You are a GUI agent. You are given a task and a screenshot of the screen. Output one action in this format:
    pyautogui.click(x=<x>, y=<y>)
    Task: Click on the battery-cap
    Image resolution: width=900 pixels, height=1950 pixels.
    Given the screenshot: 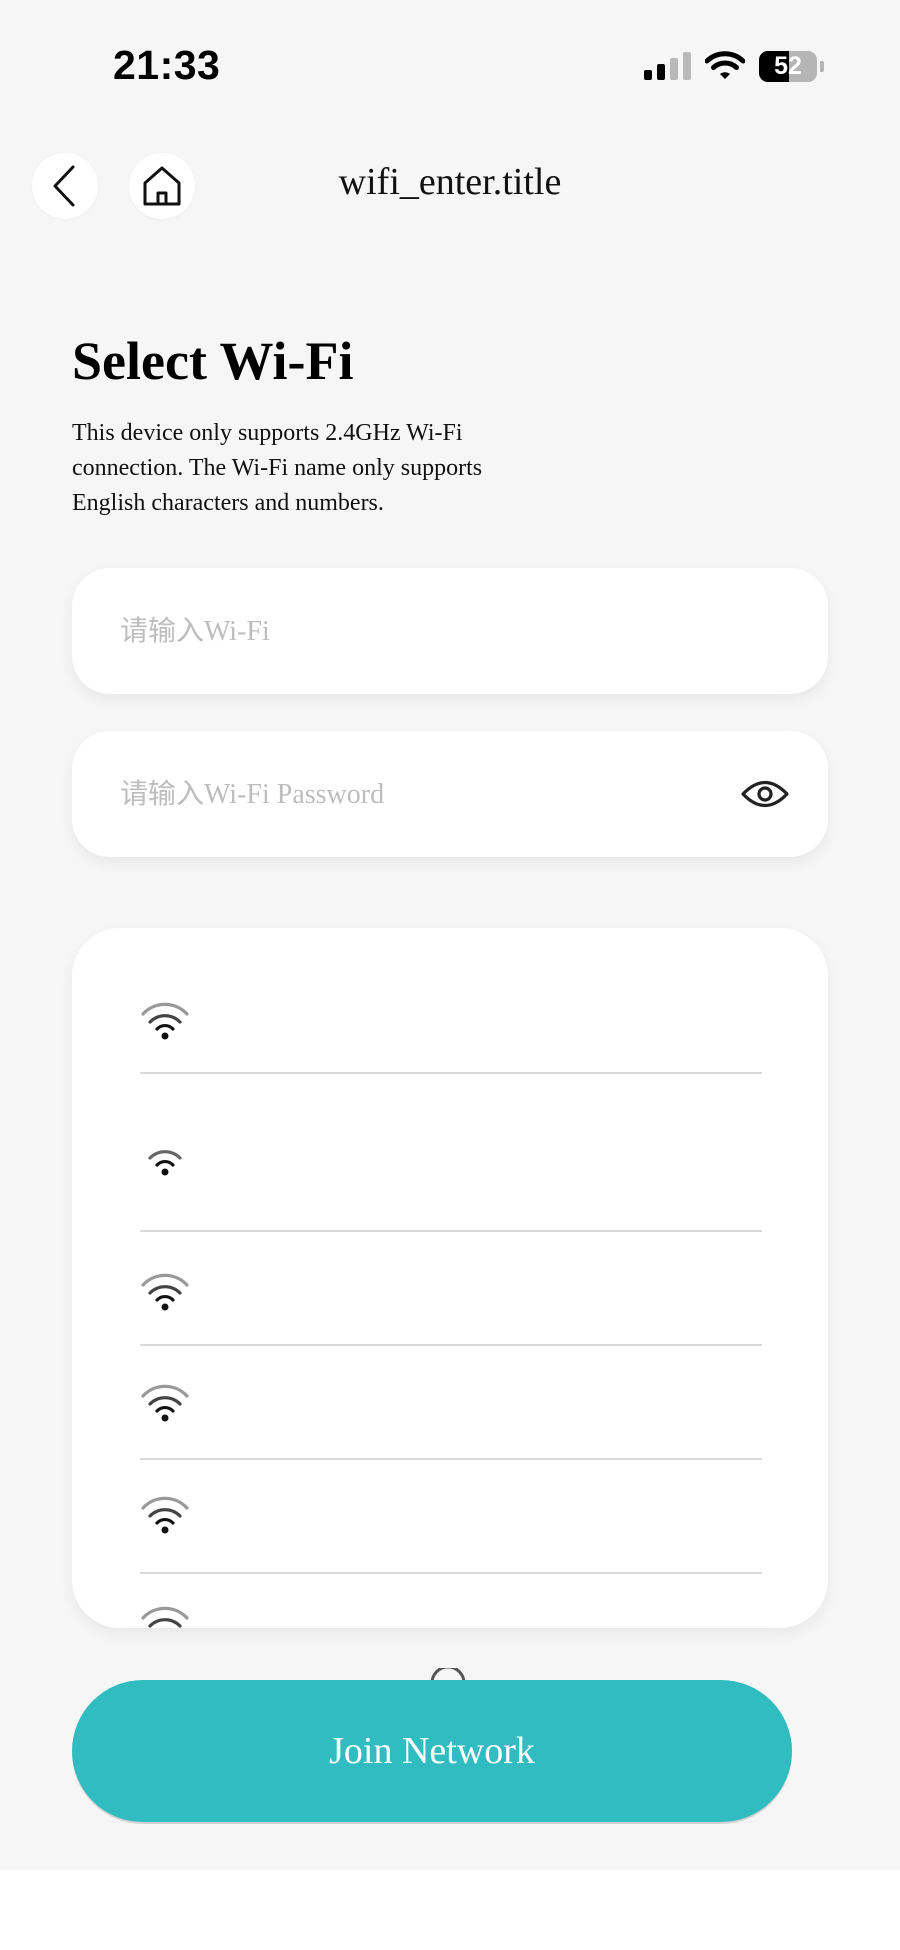 What is the action you would take?
    pyautogui.click(x=822, y=66)
    